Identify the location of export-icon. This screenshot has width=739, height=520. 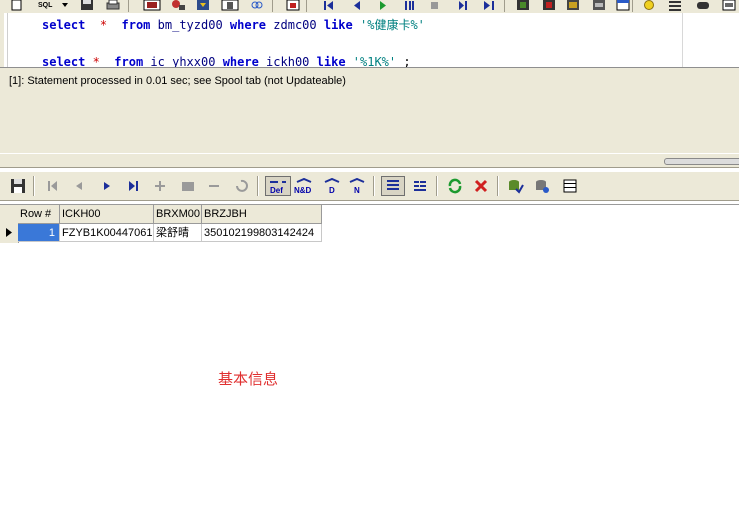
(515, 186).